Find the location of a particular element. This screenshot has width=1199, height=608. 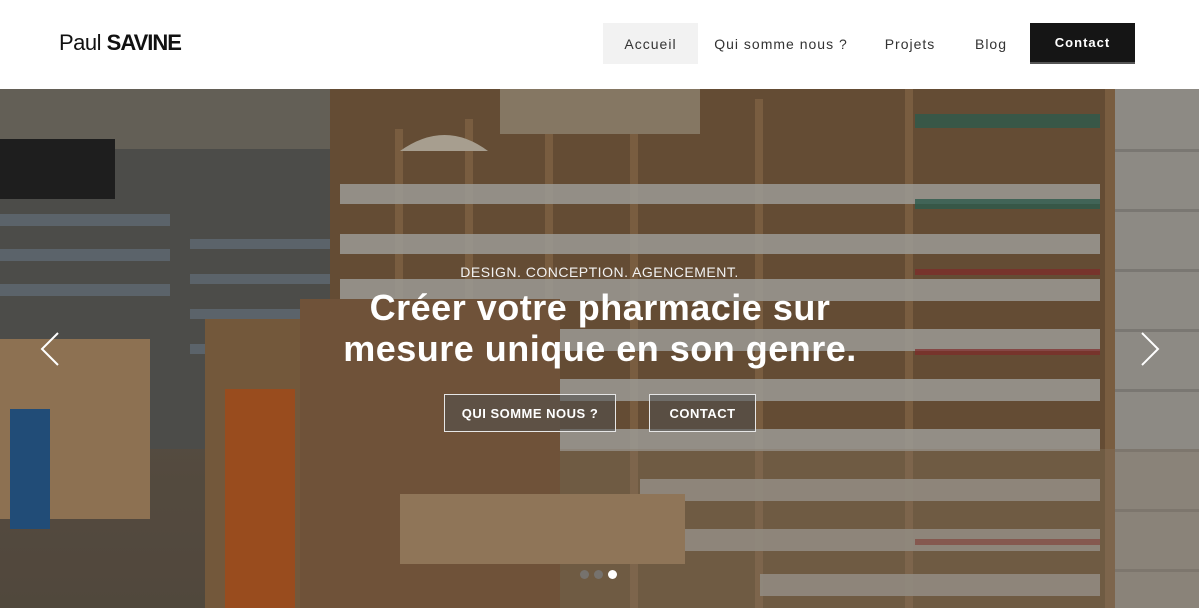

hero-eyebrow: DESIGN. CONCEPTION. AGENCEMENT. is located at coordinates (599, 272).